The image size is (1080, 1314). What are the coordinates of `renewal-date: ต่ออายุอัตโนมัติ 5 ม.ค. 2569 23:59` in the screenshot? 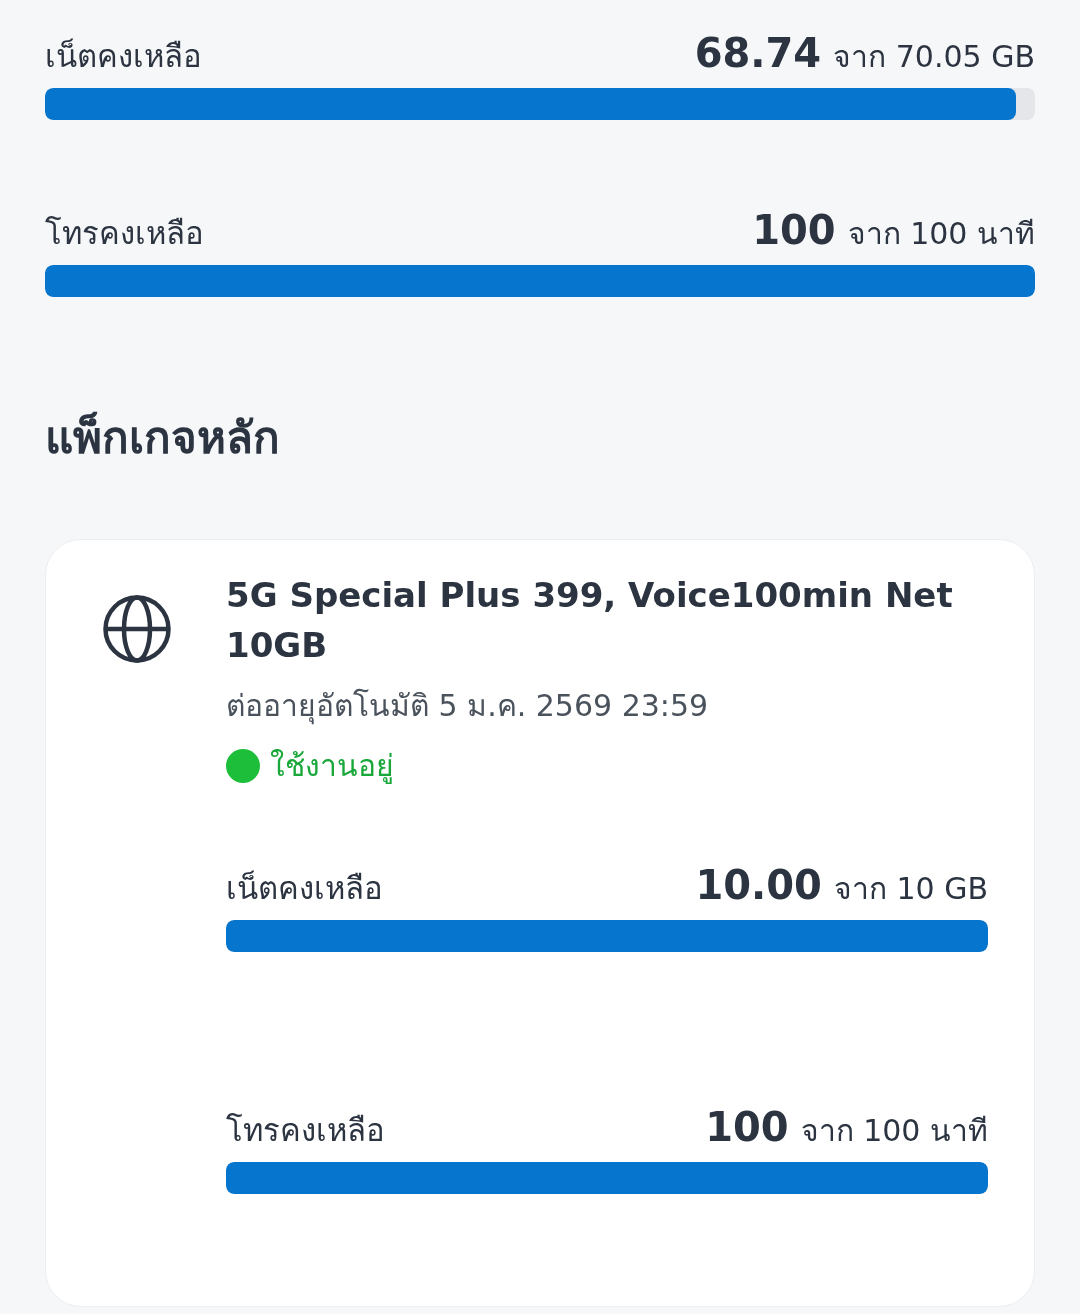 It's located at (468, 707).